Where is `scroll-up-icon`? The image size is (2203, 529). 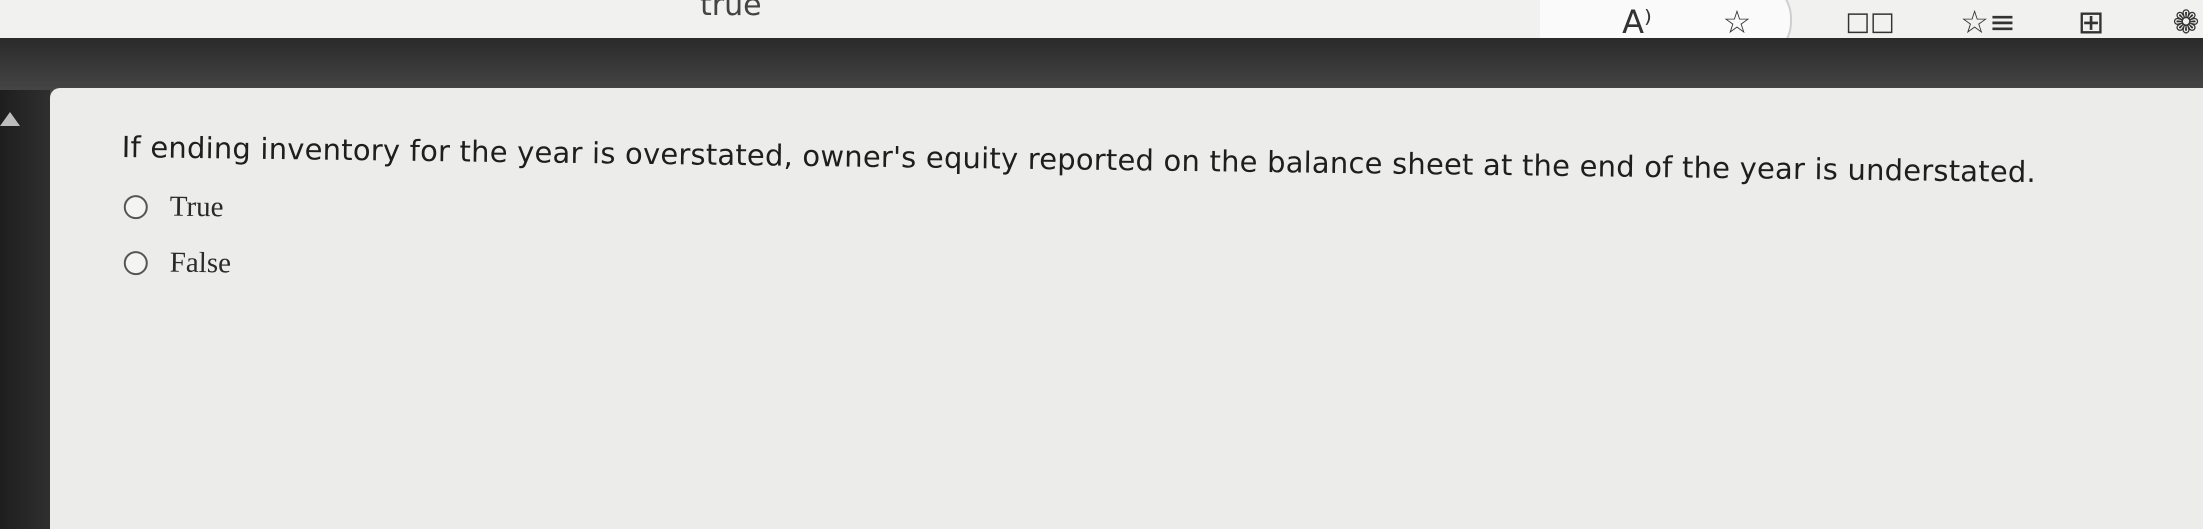 scroll-up-icon is located at coordinates (10, 119).